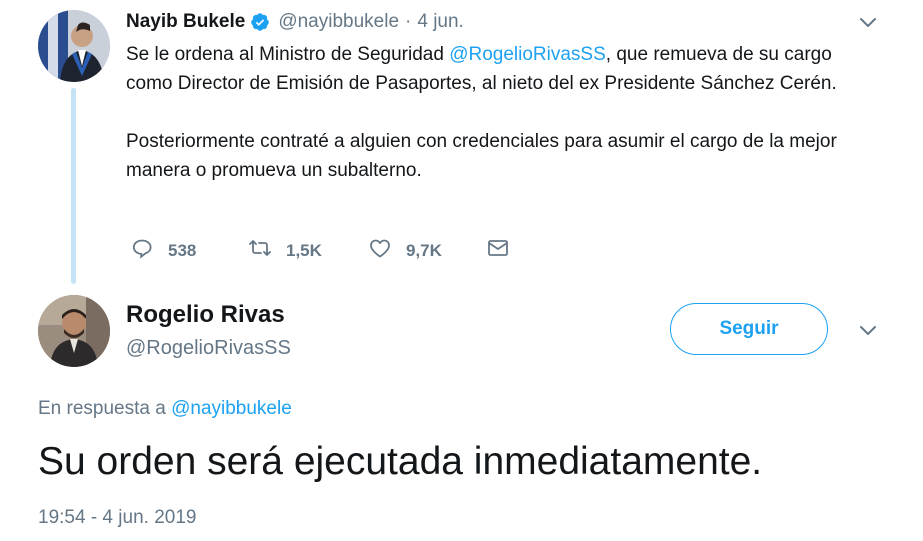 The width and height of the screenshot is (923, 541). What do you see at coordinates (231, 408) in the screenshot?
I see `in-reply-handle-link: @nayibbukele` at bounding box center [231, 408].